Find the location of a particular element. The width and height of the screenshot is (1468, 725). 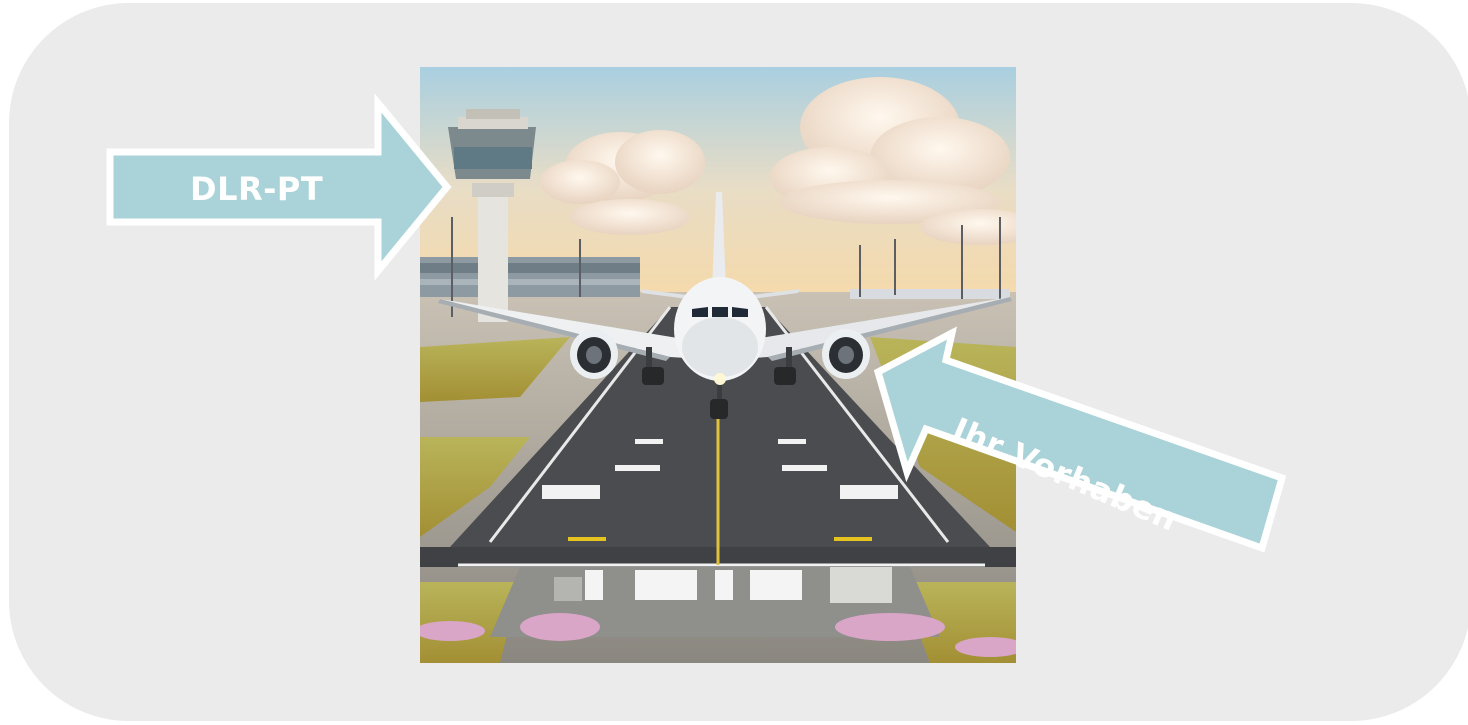

dlr-pt-label: DLR-PT is located at coordinates (257, 189).